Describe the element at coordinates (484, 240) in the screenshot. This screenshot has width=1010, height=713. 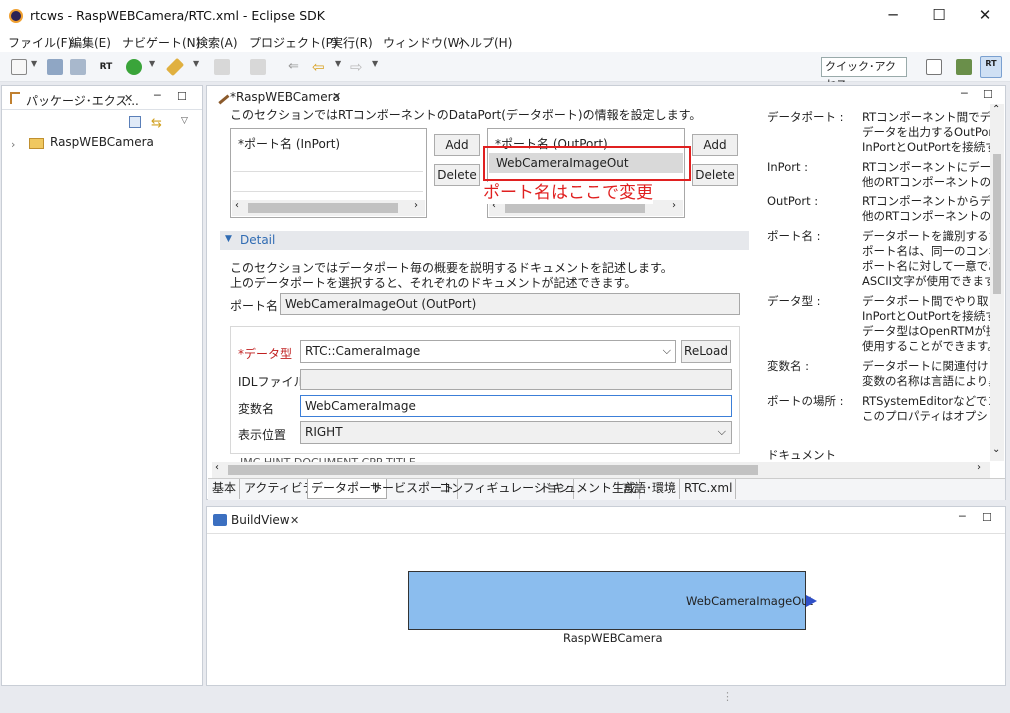
I see `detail-section-header: ▼ Detail` at that location.